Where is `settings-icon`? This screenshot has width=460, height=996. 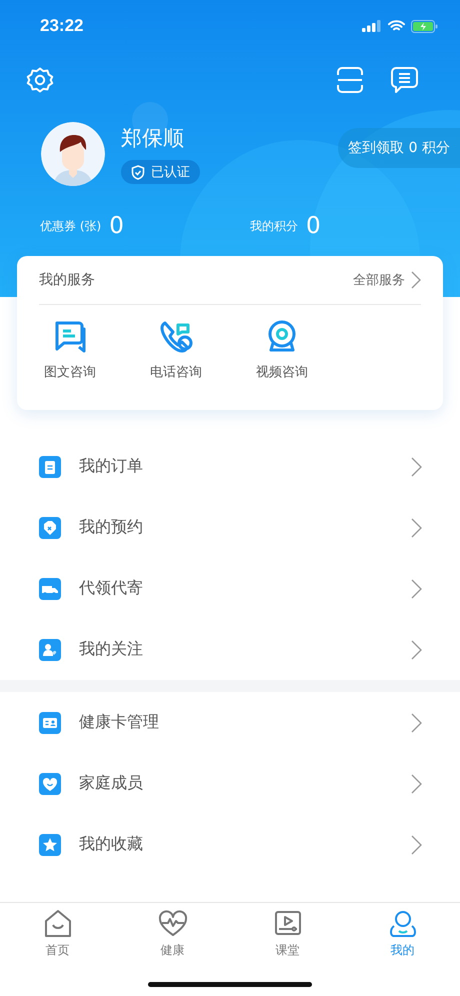
settings-icon is located at coordinates (40, 80).